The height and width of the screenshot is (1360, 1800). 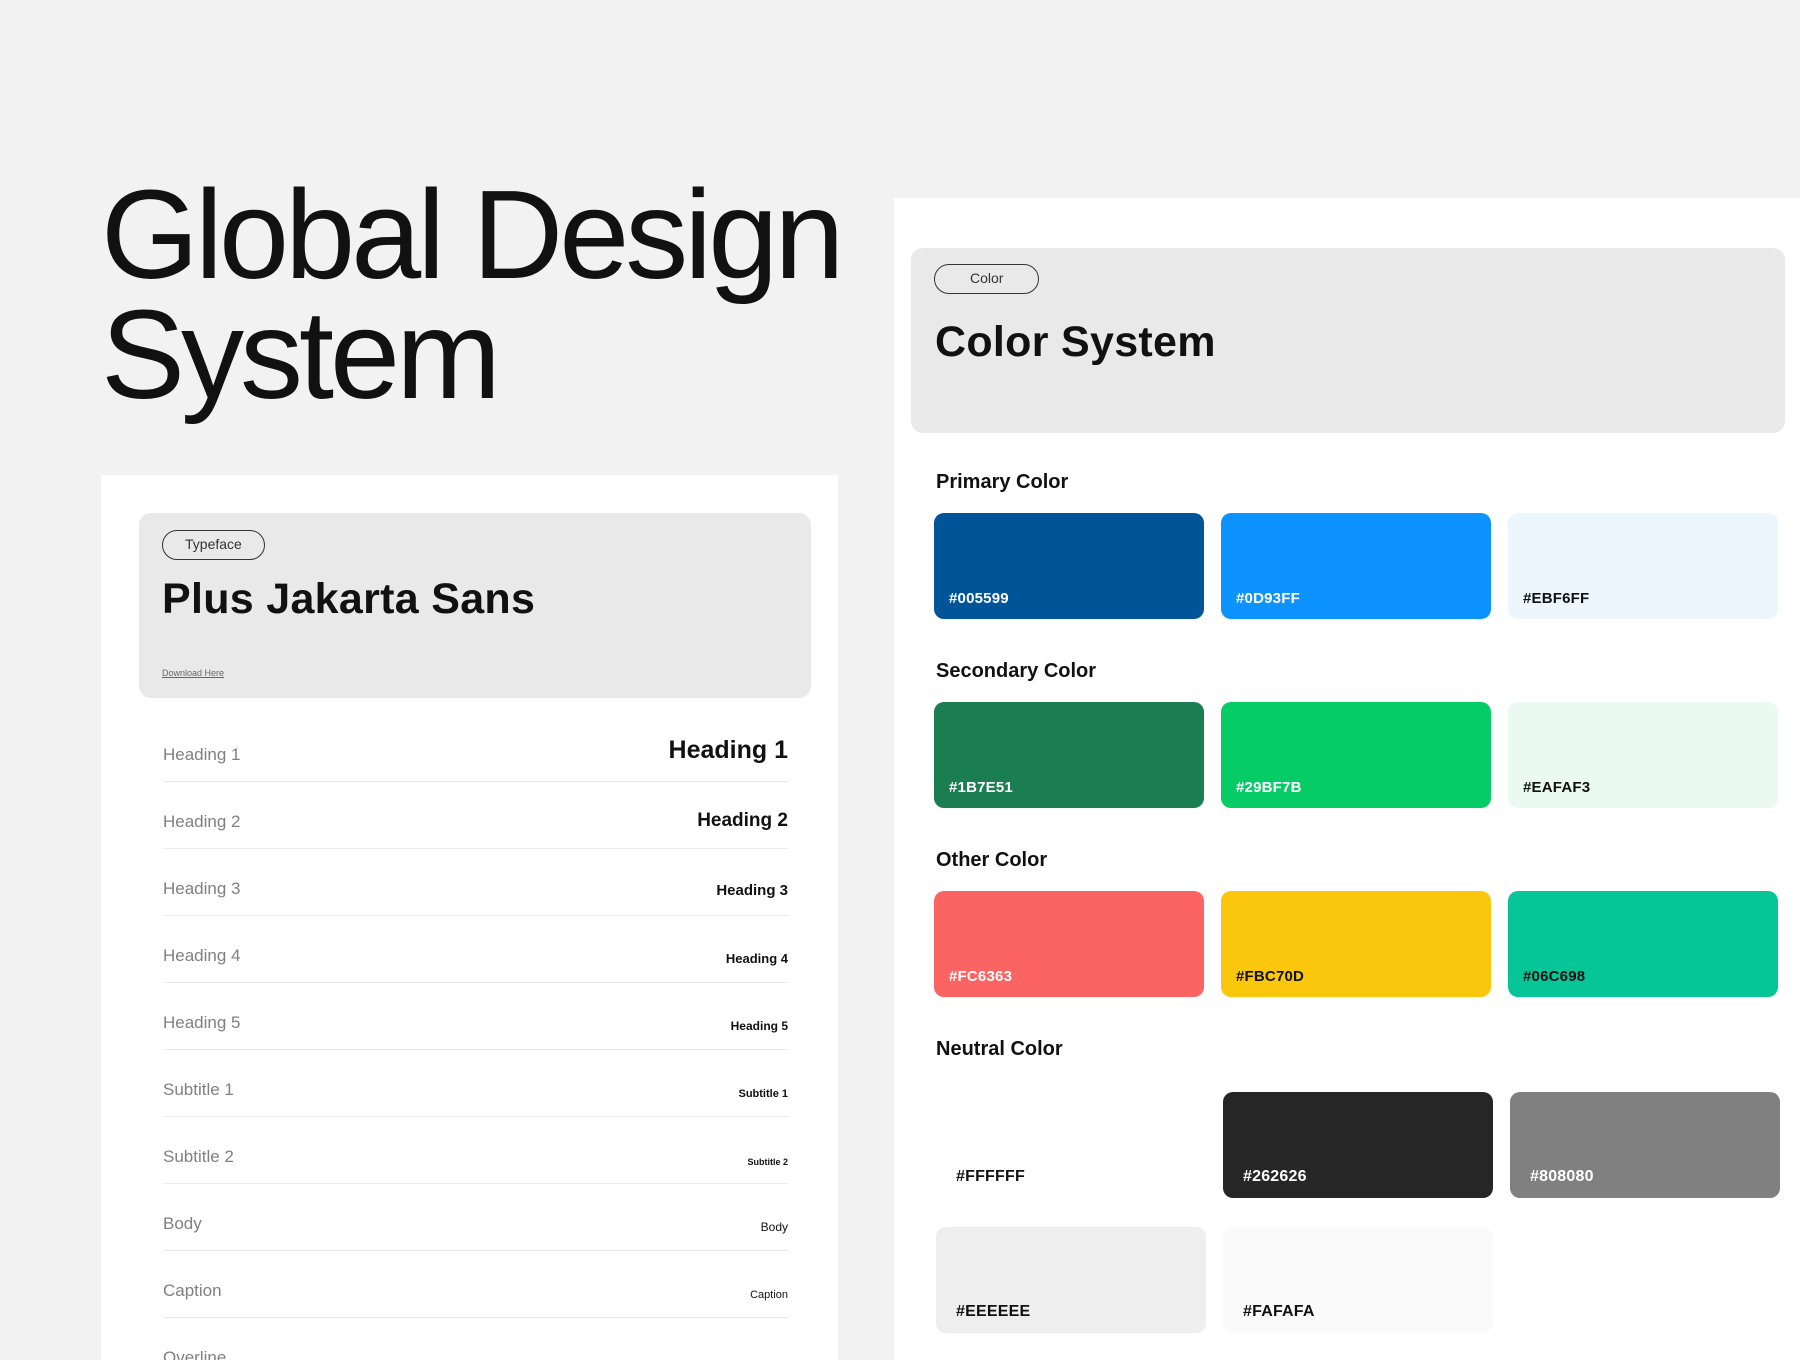 I want to click on typeface-name: Plus Jakarta Sans, so click(x=349, y=599).